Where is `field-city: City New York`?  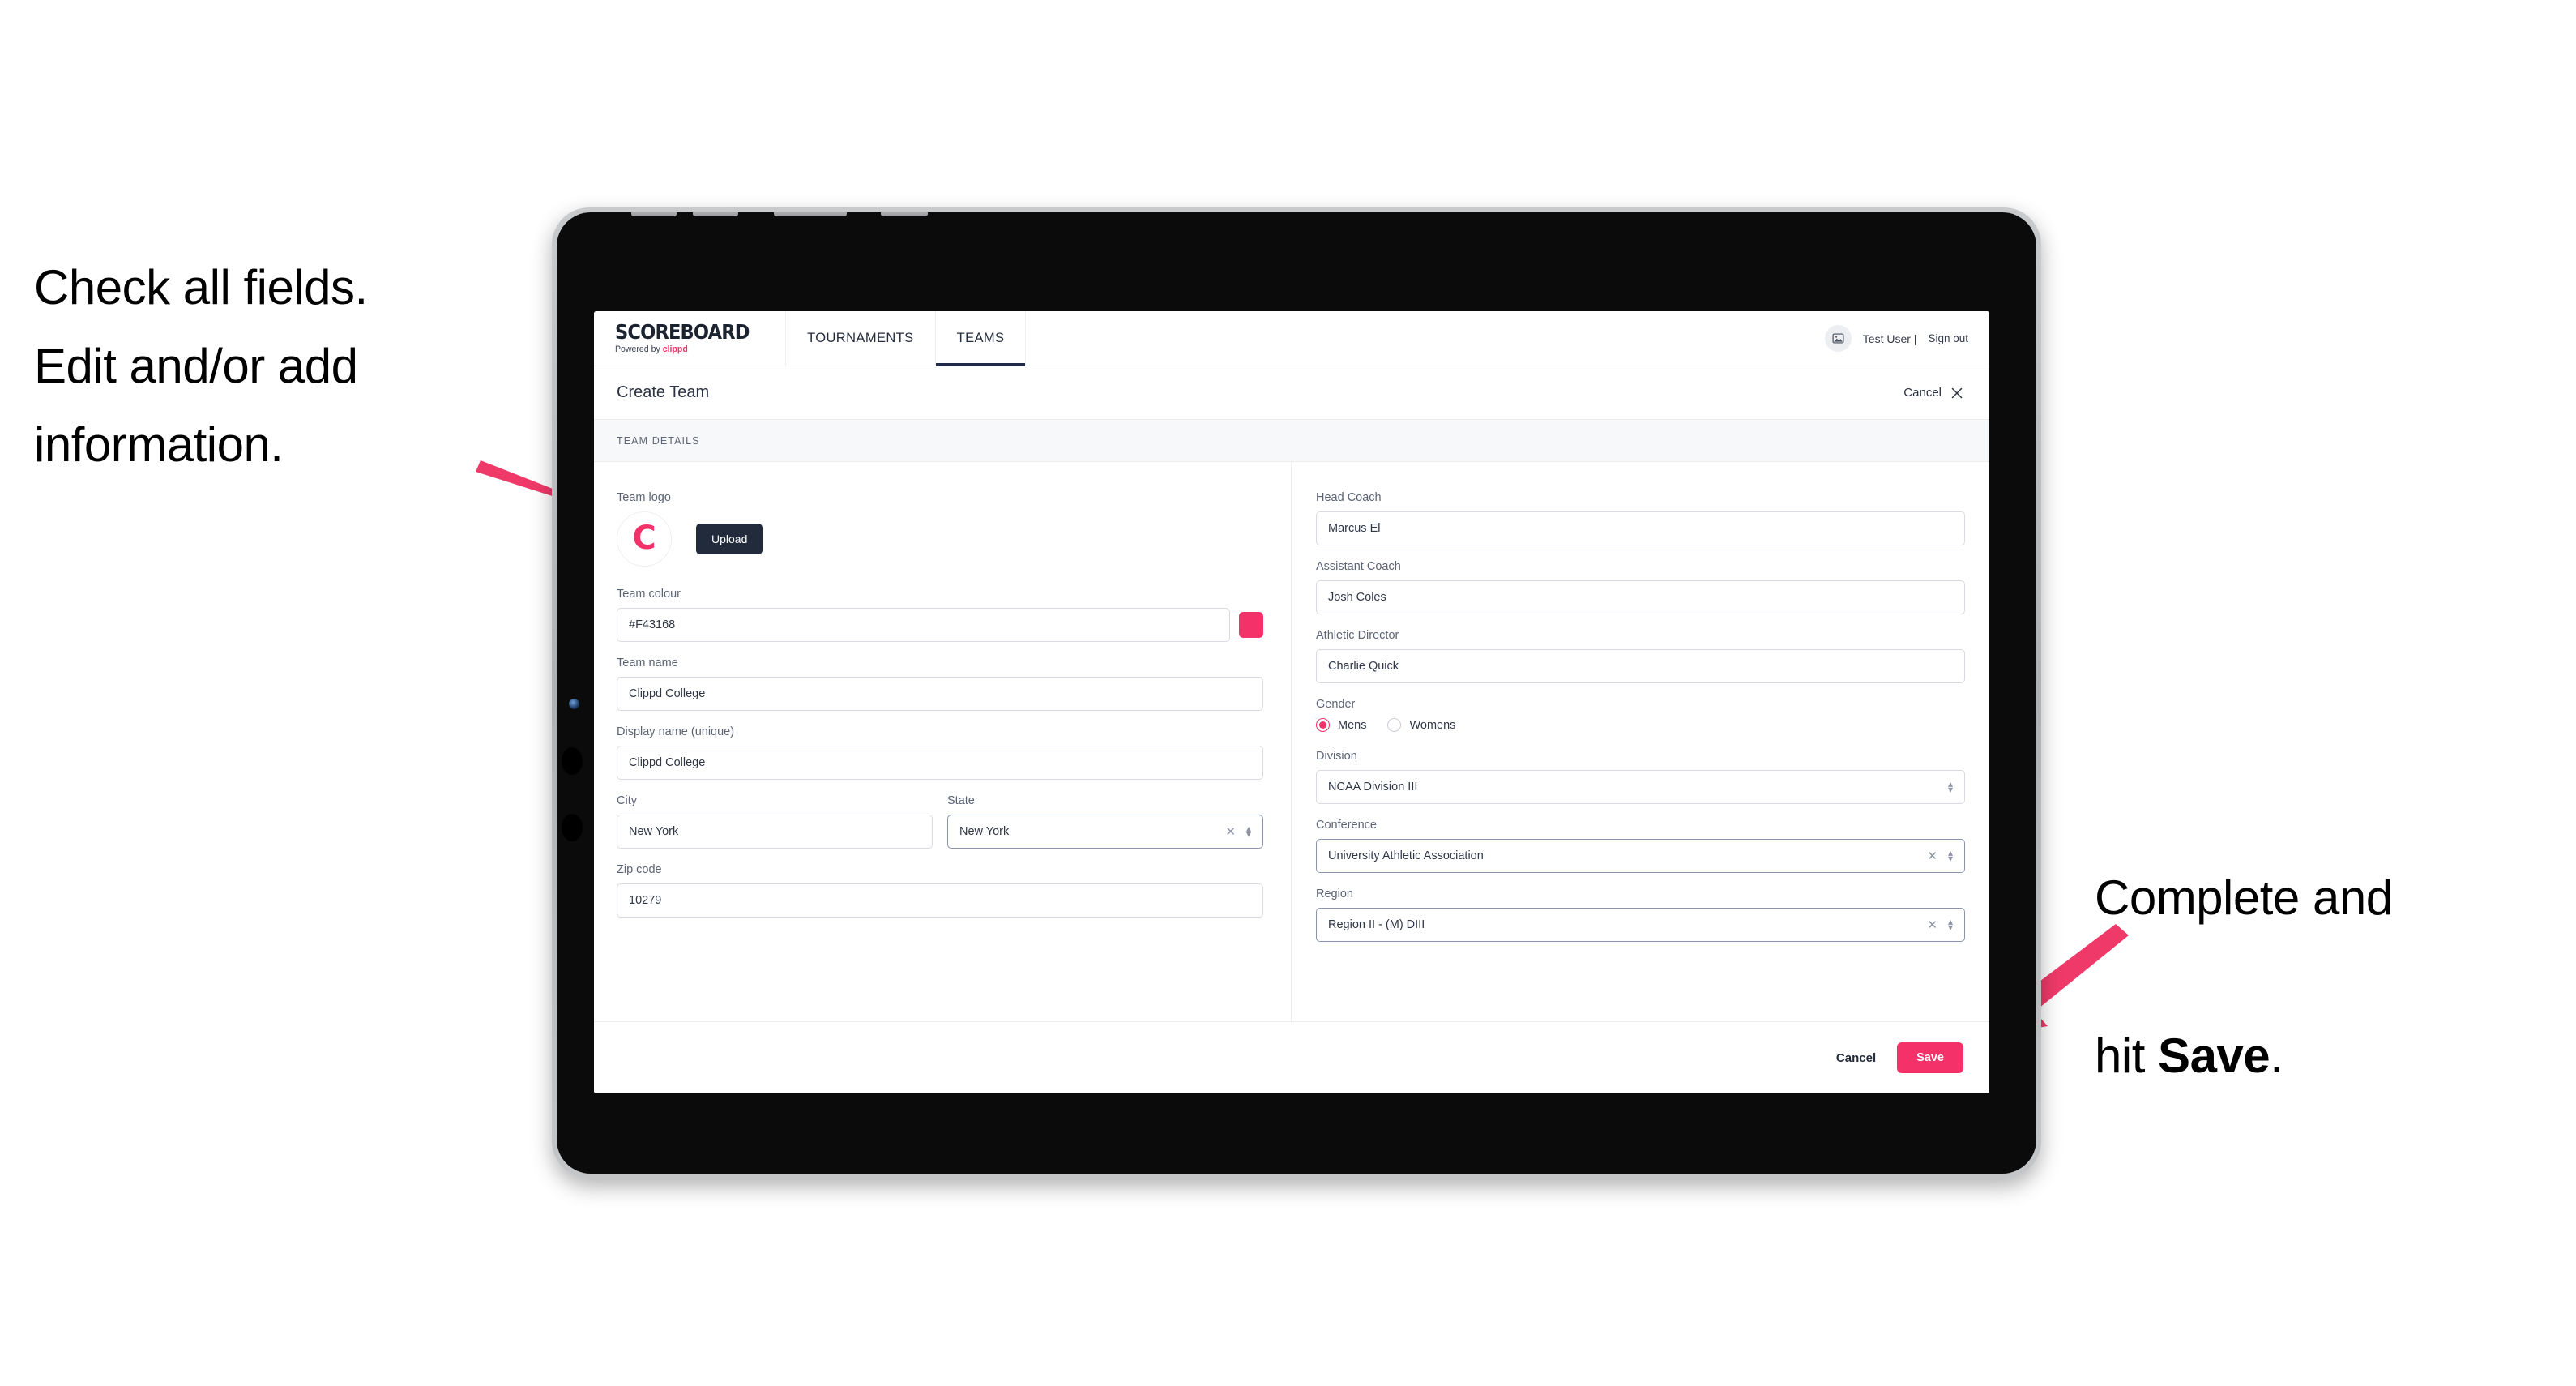 field-city: City New York is located at coordinates (775, 821).